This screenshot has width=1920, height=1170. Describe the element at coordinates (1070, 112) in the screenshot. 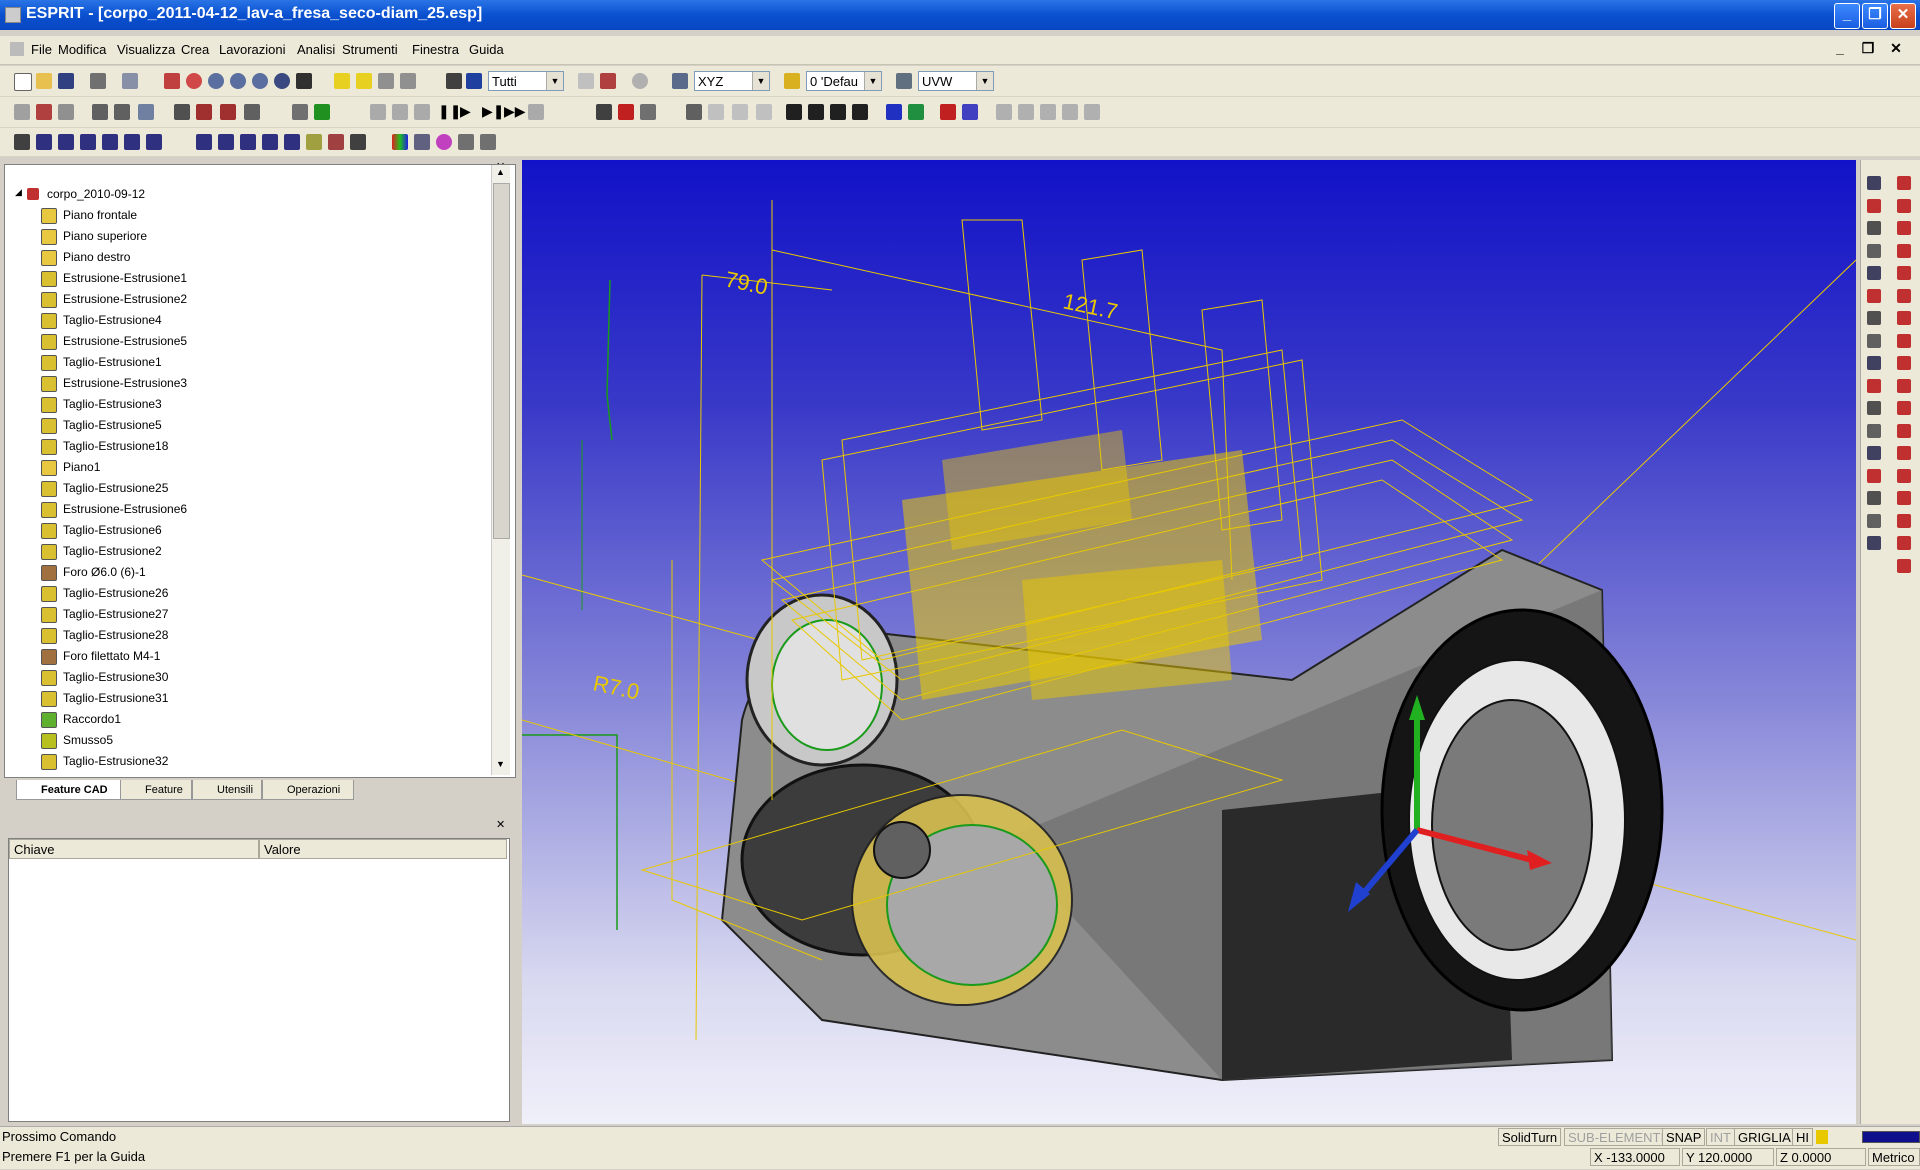

I see `cut-gray4-icon` at that location.